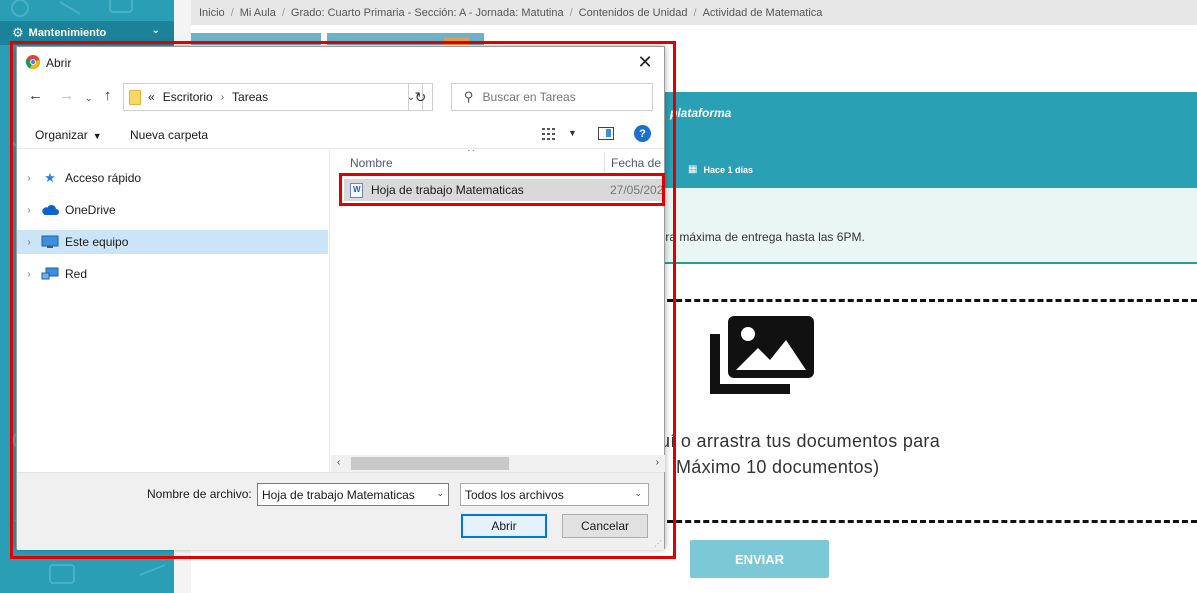  I want to click on dialog-toolbar: Organizar ▼ Nueva carpeta ▼ ?, so click(340, 134).